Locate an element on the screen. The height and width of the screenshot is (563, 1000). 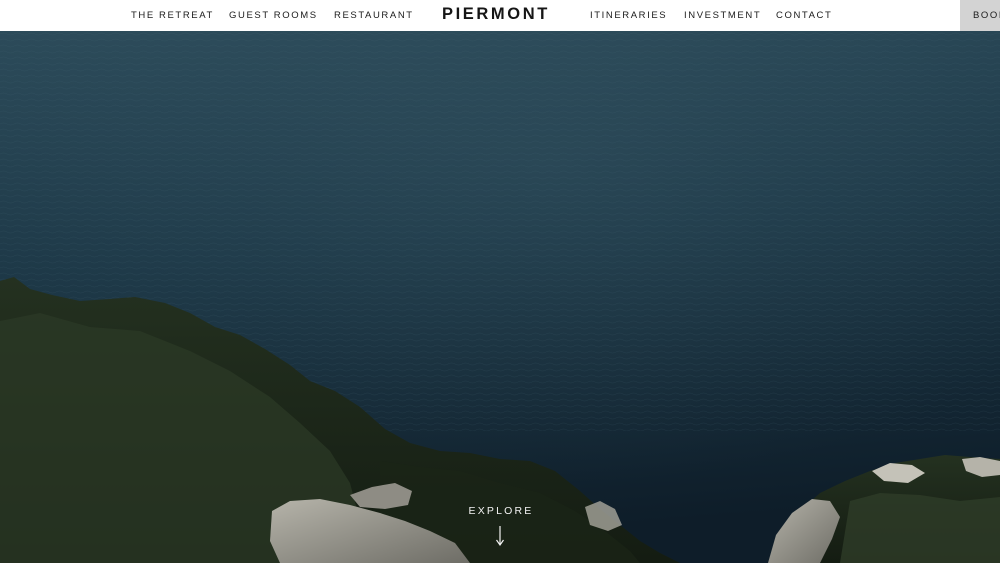
book-button: BOOK is located at coordinates (980, 15).